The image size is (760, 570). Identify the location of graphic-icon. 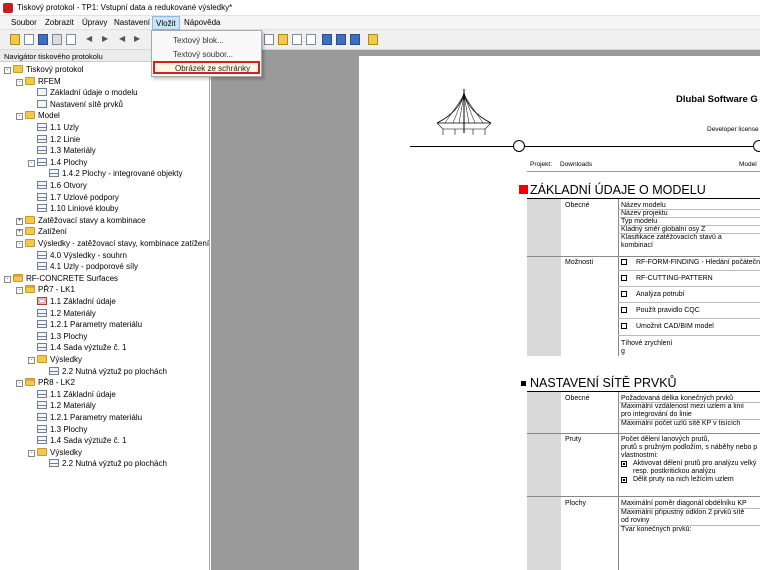
(327, 39).